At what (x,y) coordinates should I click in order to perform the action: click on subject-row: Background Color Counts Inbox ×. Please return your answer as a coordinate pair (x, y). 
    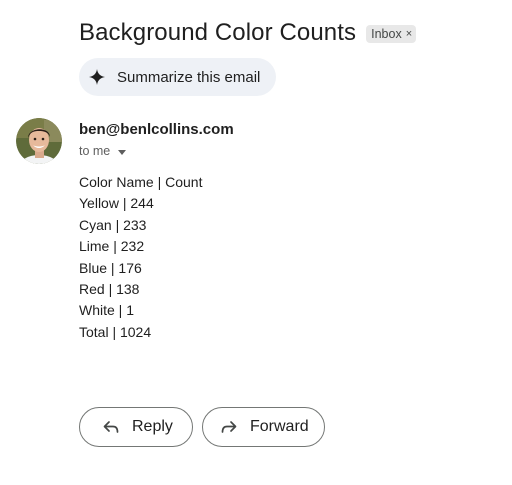
    Looking at the image, I should click on (248, 33).